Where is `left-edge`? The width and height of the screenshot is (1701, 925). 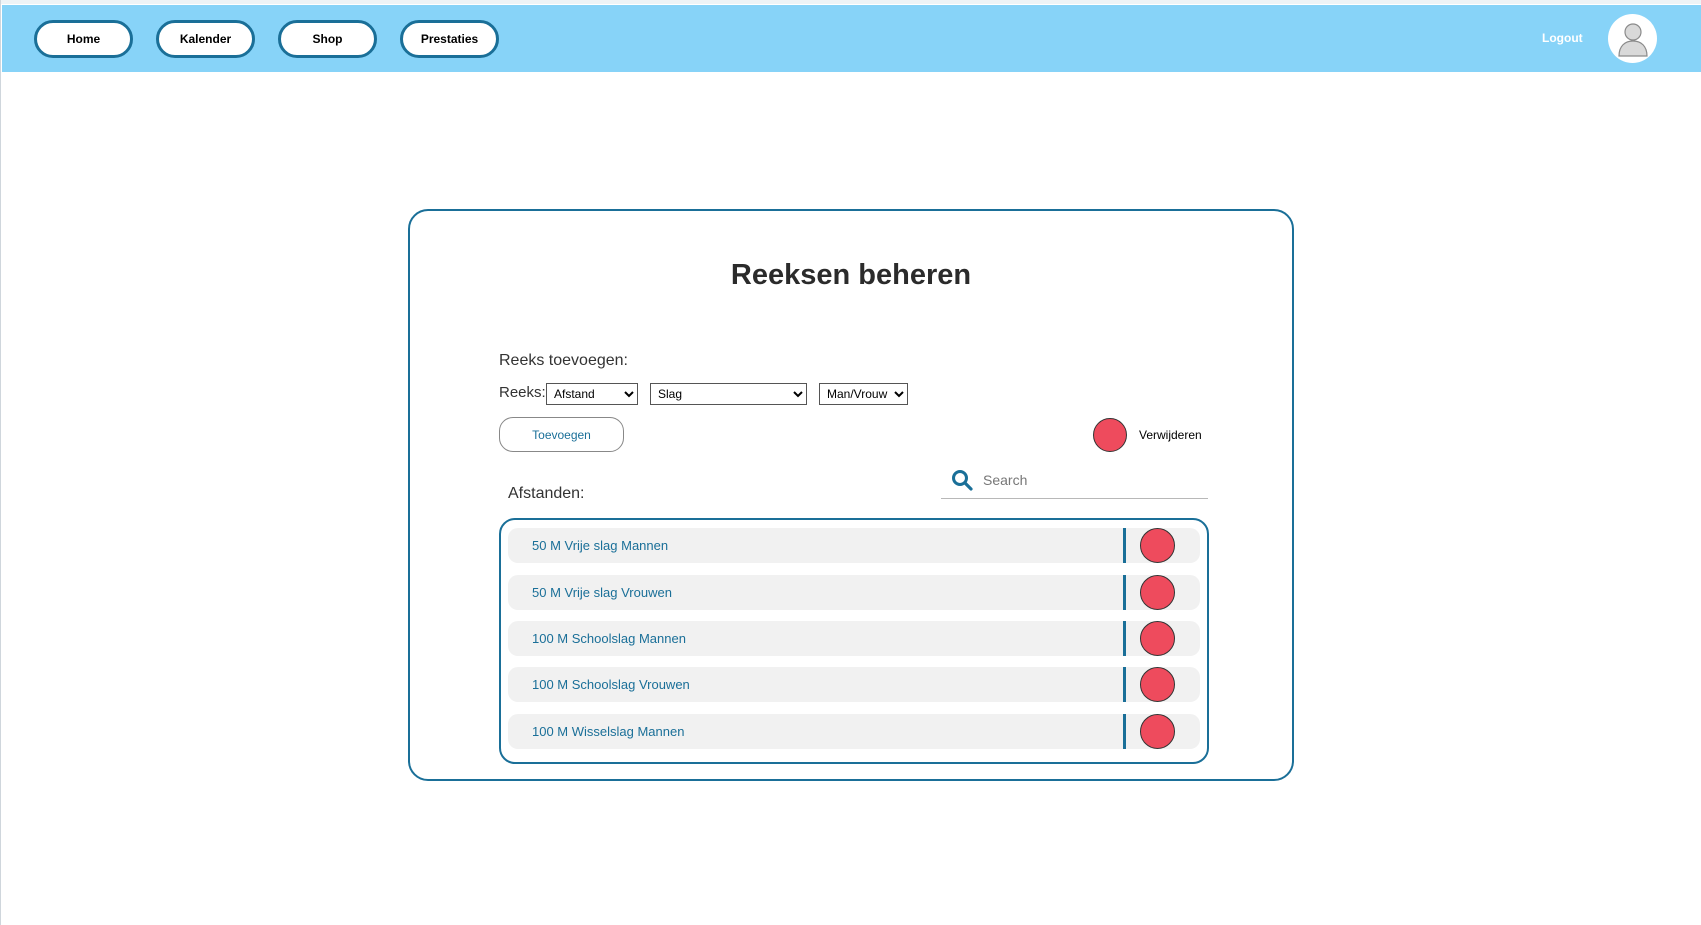
left-edge is located at coordinates (0, 462).